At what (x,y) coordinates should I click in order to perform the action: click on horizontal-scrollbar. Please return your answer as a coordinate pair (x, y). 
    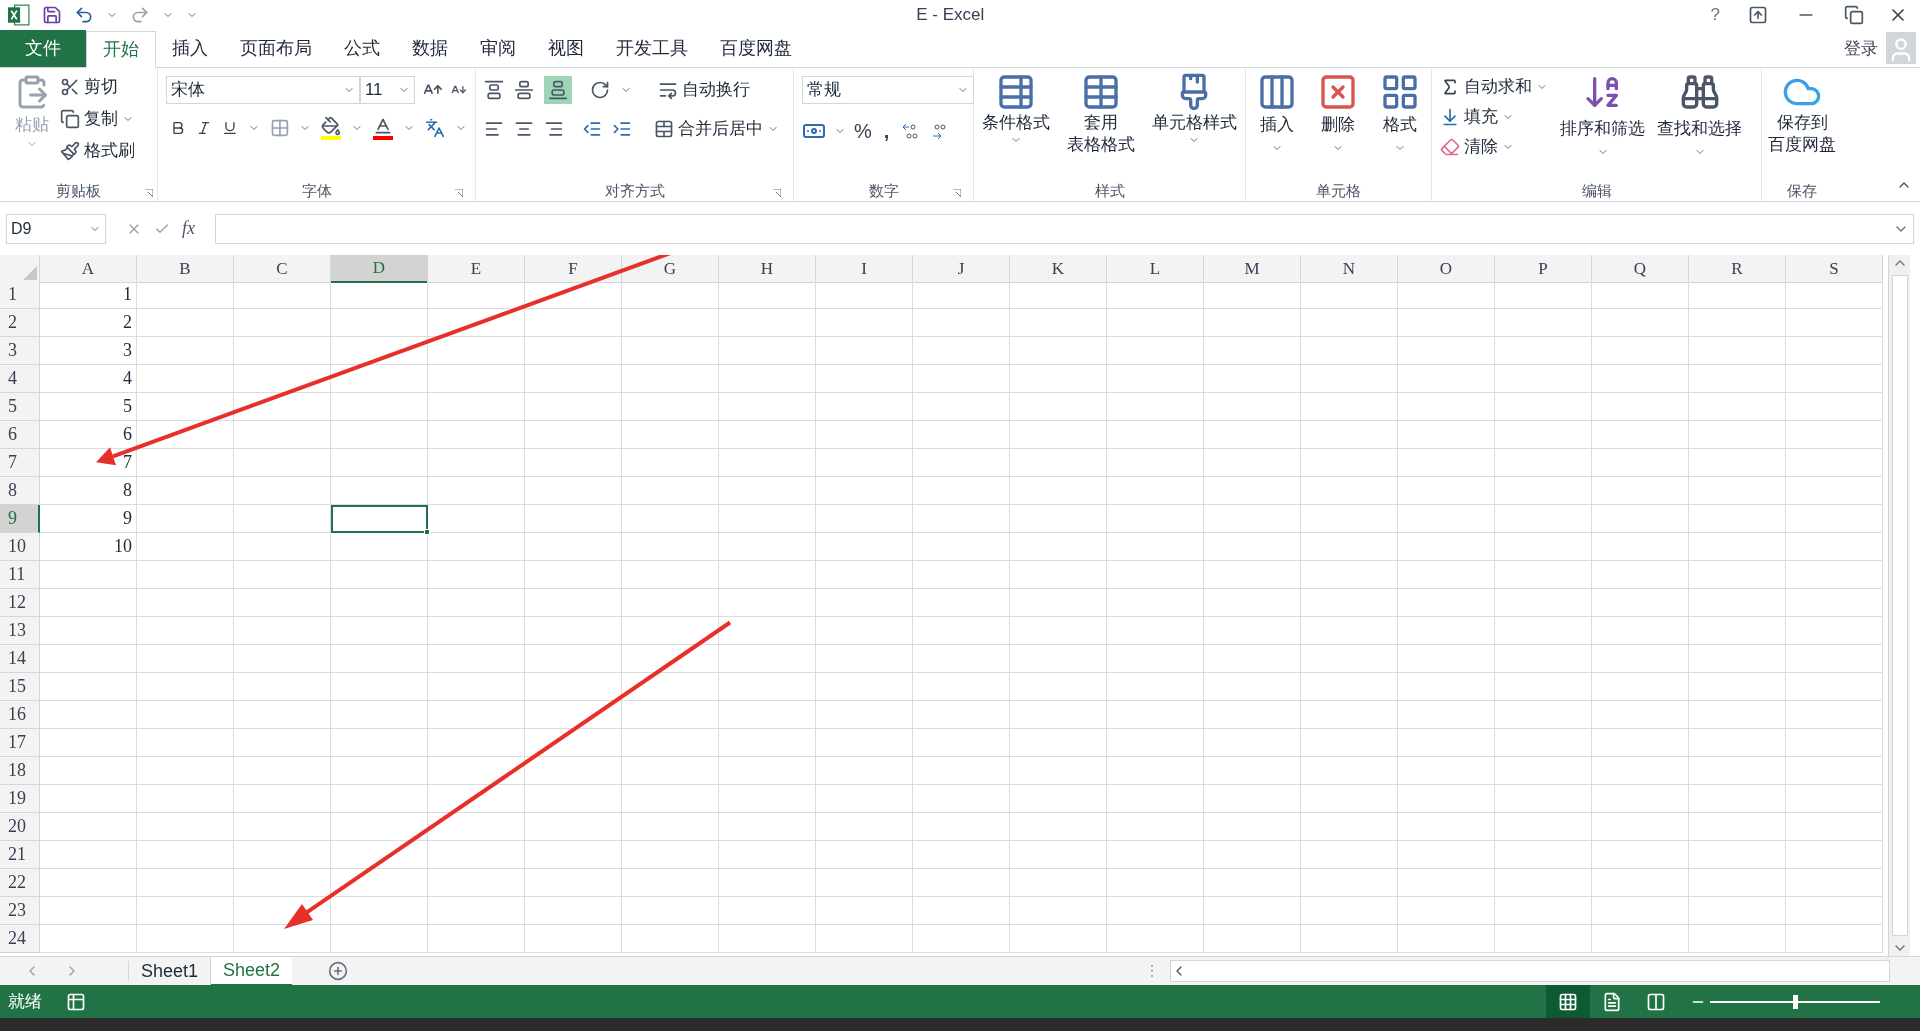
    Looking at the image, I should click on (1530, 971).